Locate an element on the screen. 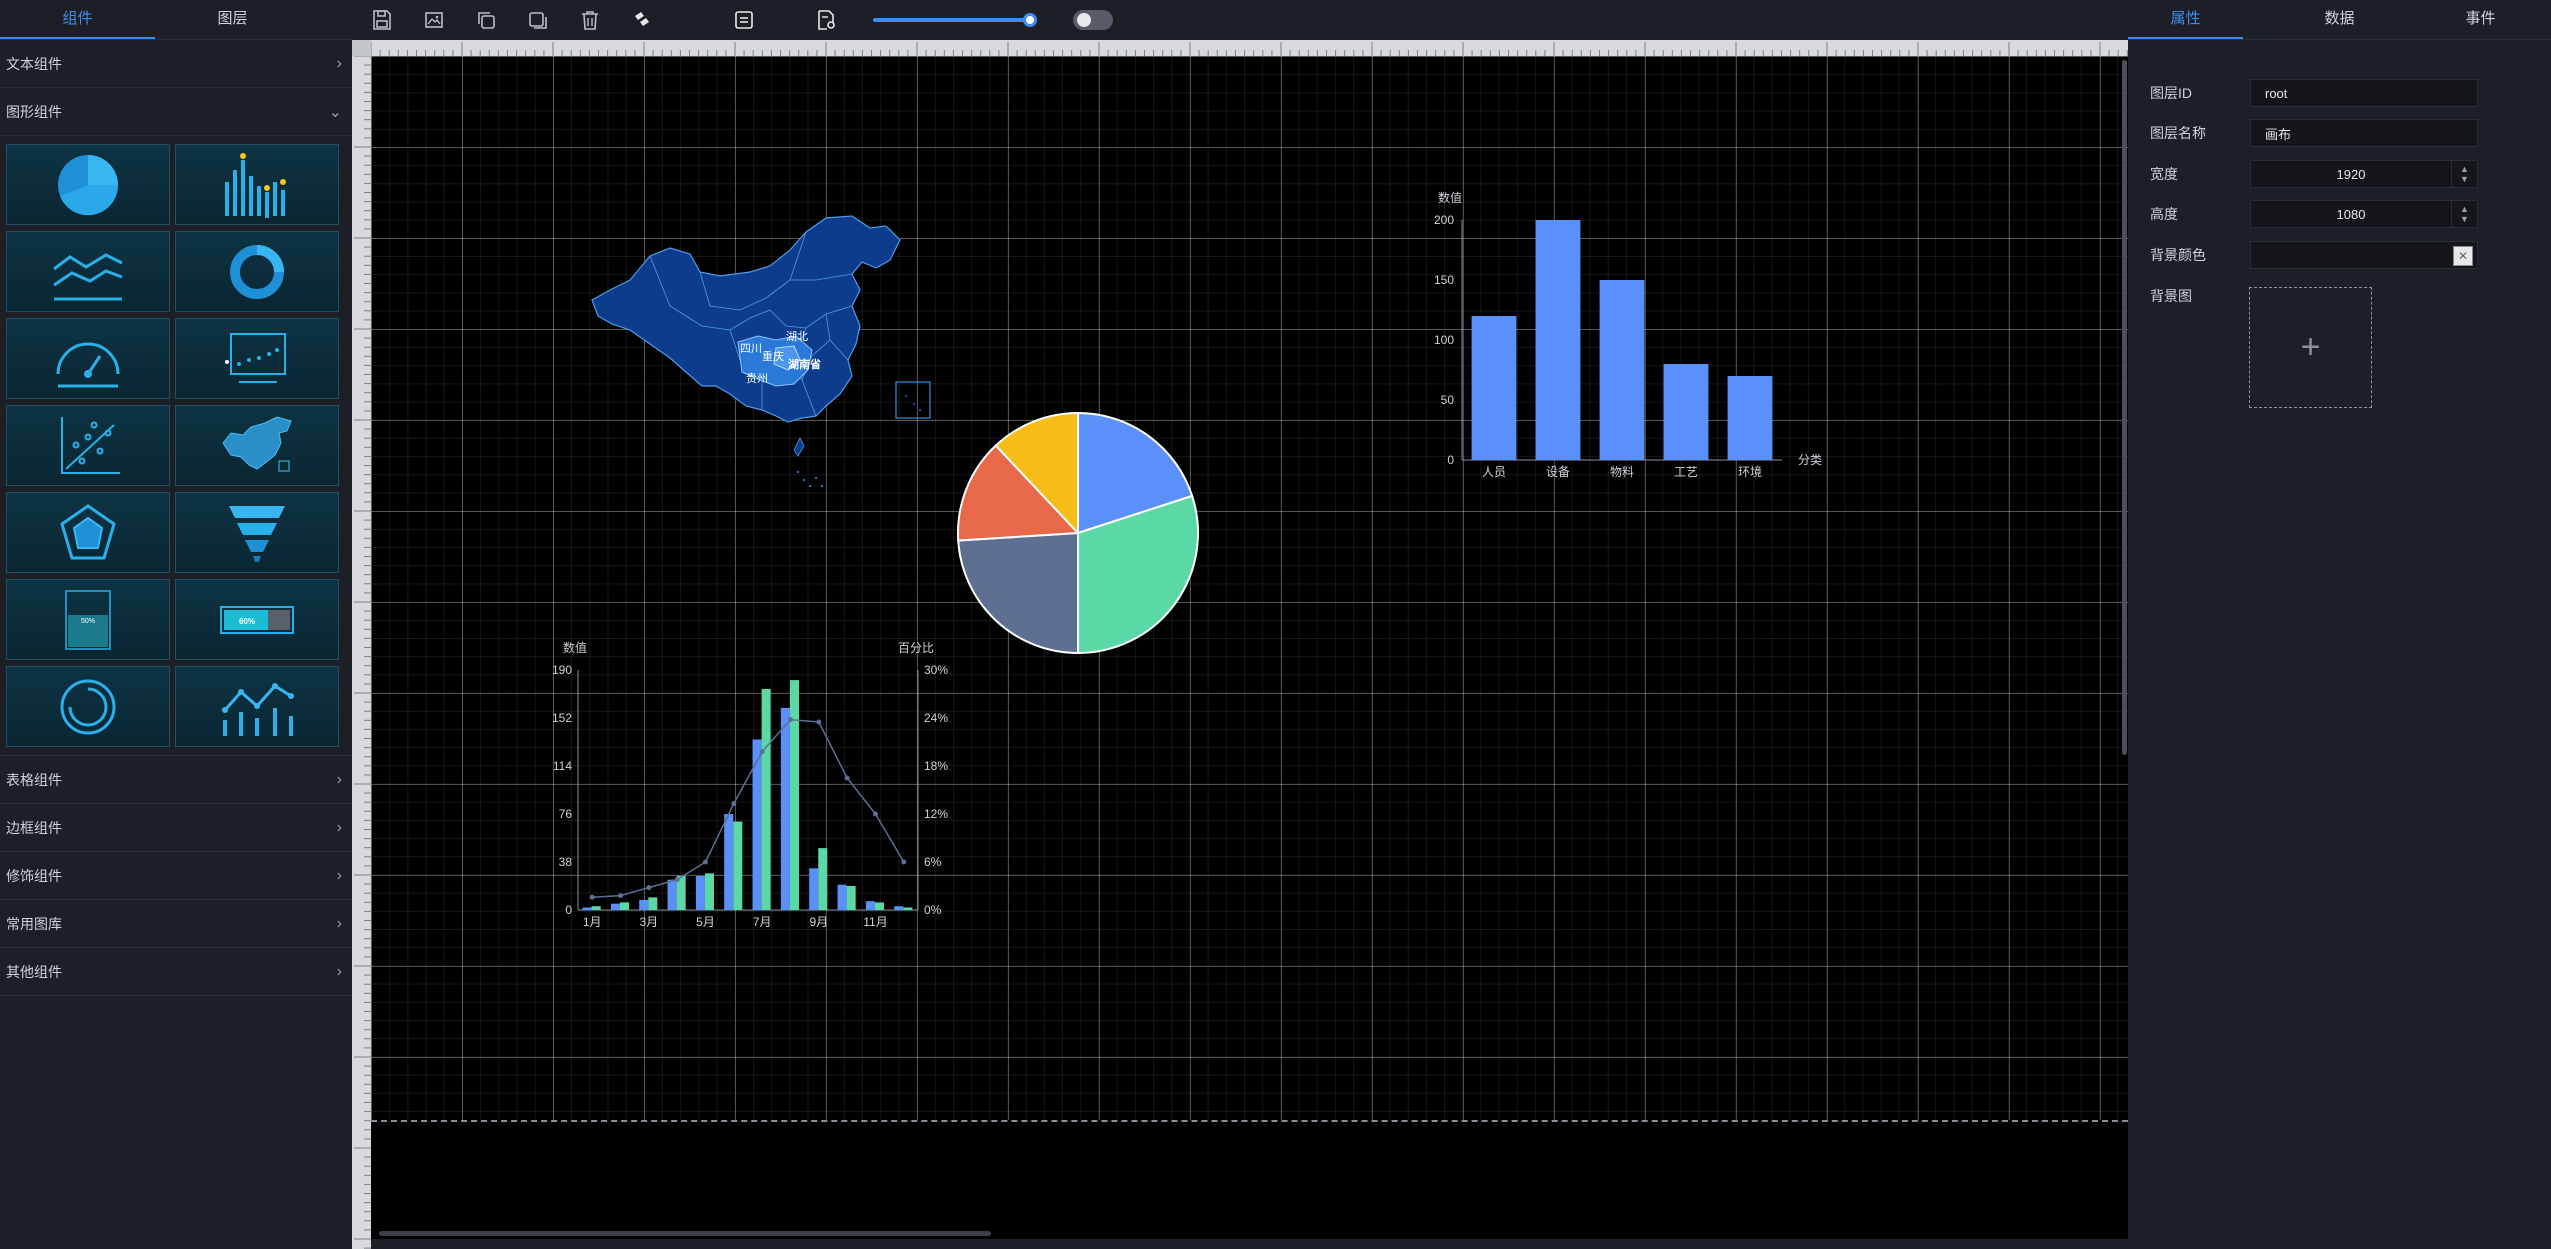  bar-chart-widget: 数值 0 50 100 150 200 人员 设备 物料 工艺 环境 分类 is located at coordinates (1620, 340).